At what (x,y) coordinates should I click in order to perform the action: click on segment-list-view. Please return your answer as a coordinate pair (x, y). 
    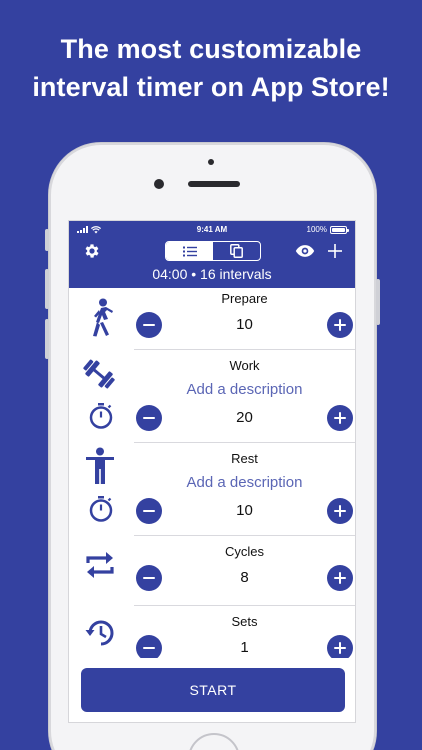
    Looking at the image, I should click on (189, 251).